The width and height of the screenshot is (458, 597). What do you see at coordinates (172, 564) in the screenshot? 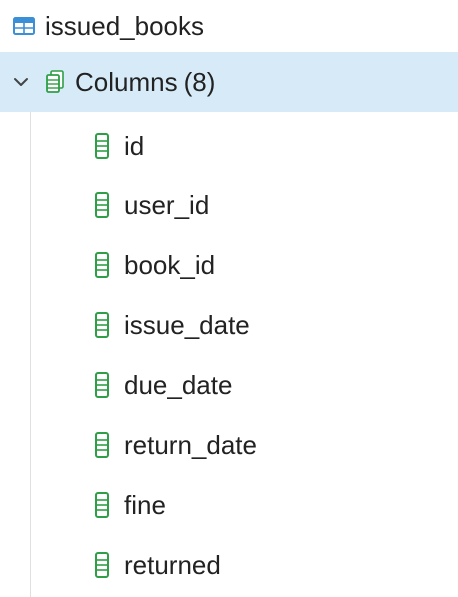
I see `column-name-label: returned` at bounding box center [172, 564].